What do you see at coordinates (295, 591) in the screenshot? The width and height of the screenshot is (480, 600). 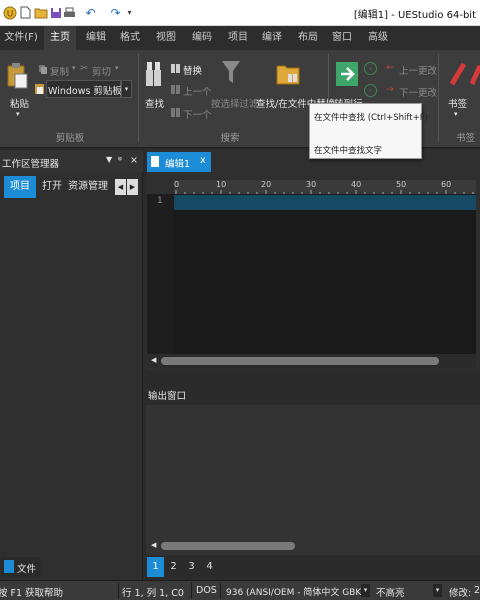 I see `status-encoding: 936 (ANSI/OEM - 简体中文 GBK)` at bounding box center [295, 591].